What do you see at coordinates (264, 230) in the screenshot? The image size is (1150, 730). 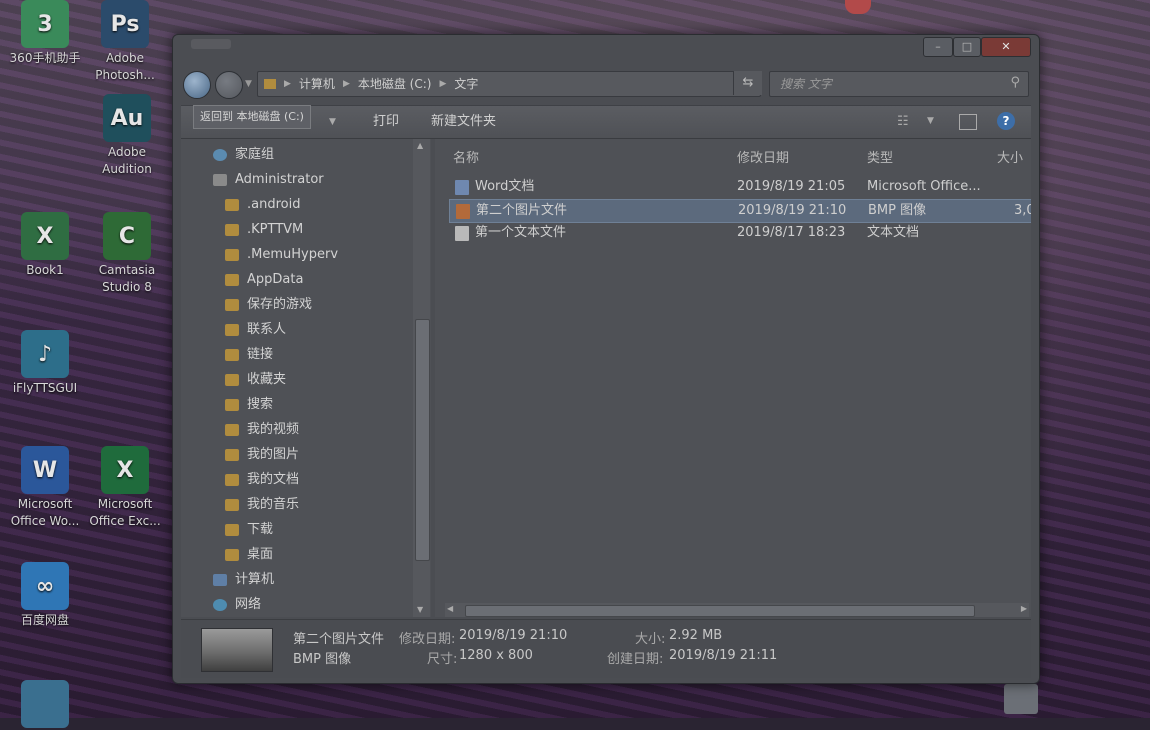 I see `nav-item: .KPTTVM` at bounding box center [264, 230].